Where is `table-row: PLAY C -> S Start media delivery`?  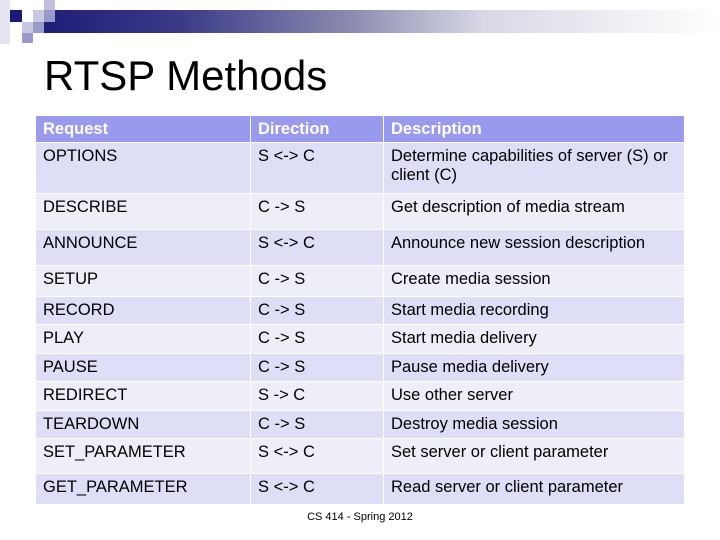 table-row: PLAY C -> S Start media delivery is located at coordinates (360, 339).